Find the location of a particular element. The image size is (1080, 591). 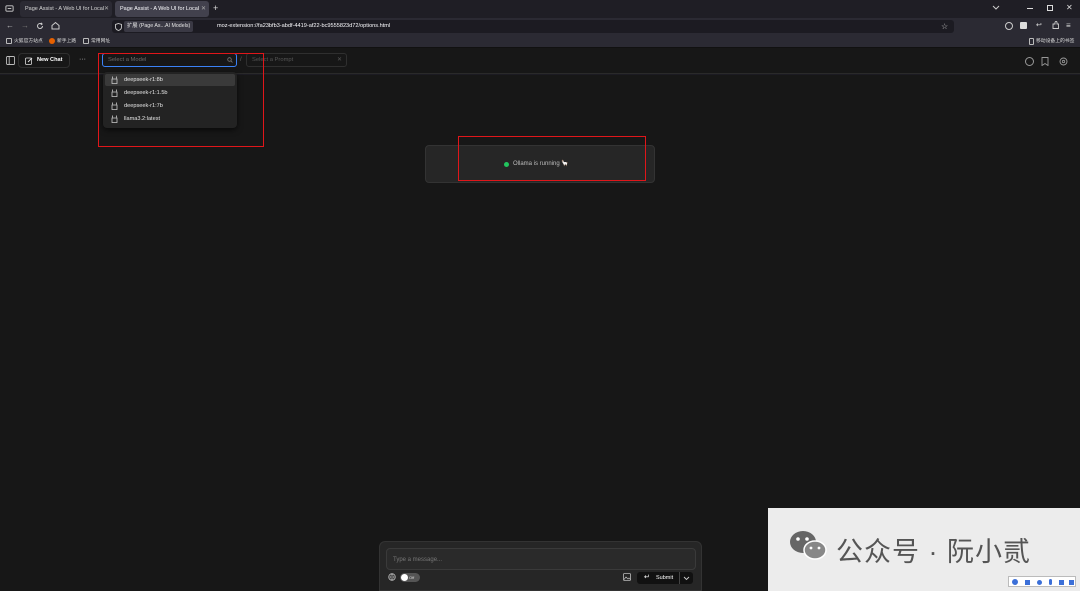

ime-toolbar is located at coordinates (1042, 581).